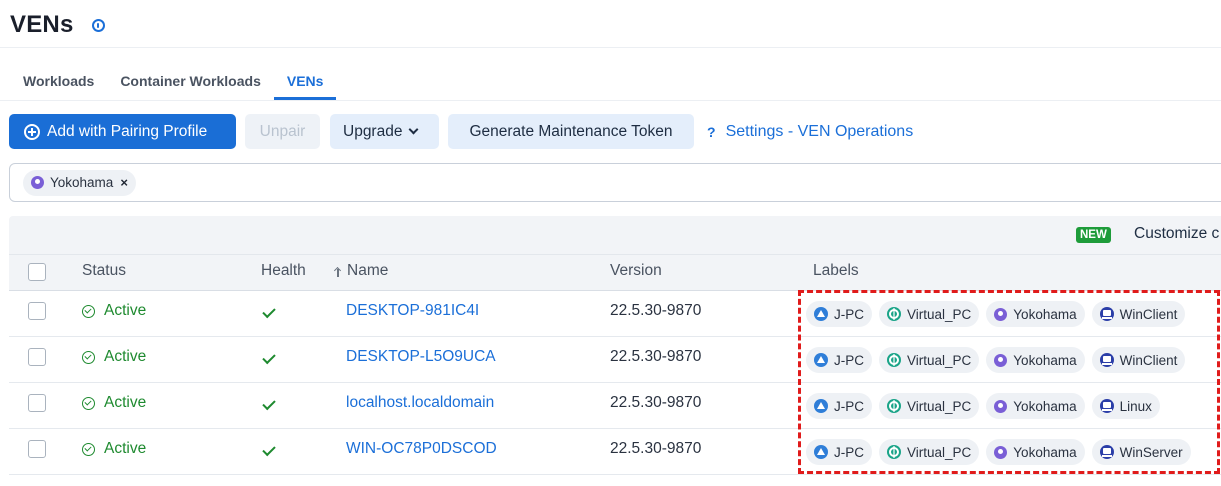 The width and height of the screenshot is (1221, 486). I want to click on upgrade-button: Upgrade, so click(384, 131).